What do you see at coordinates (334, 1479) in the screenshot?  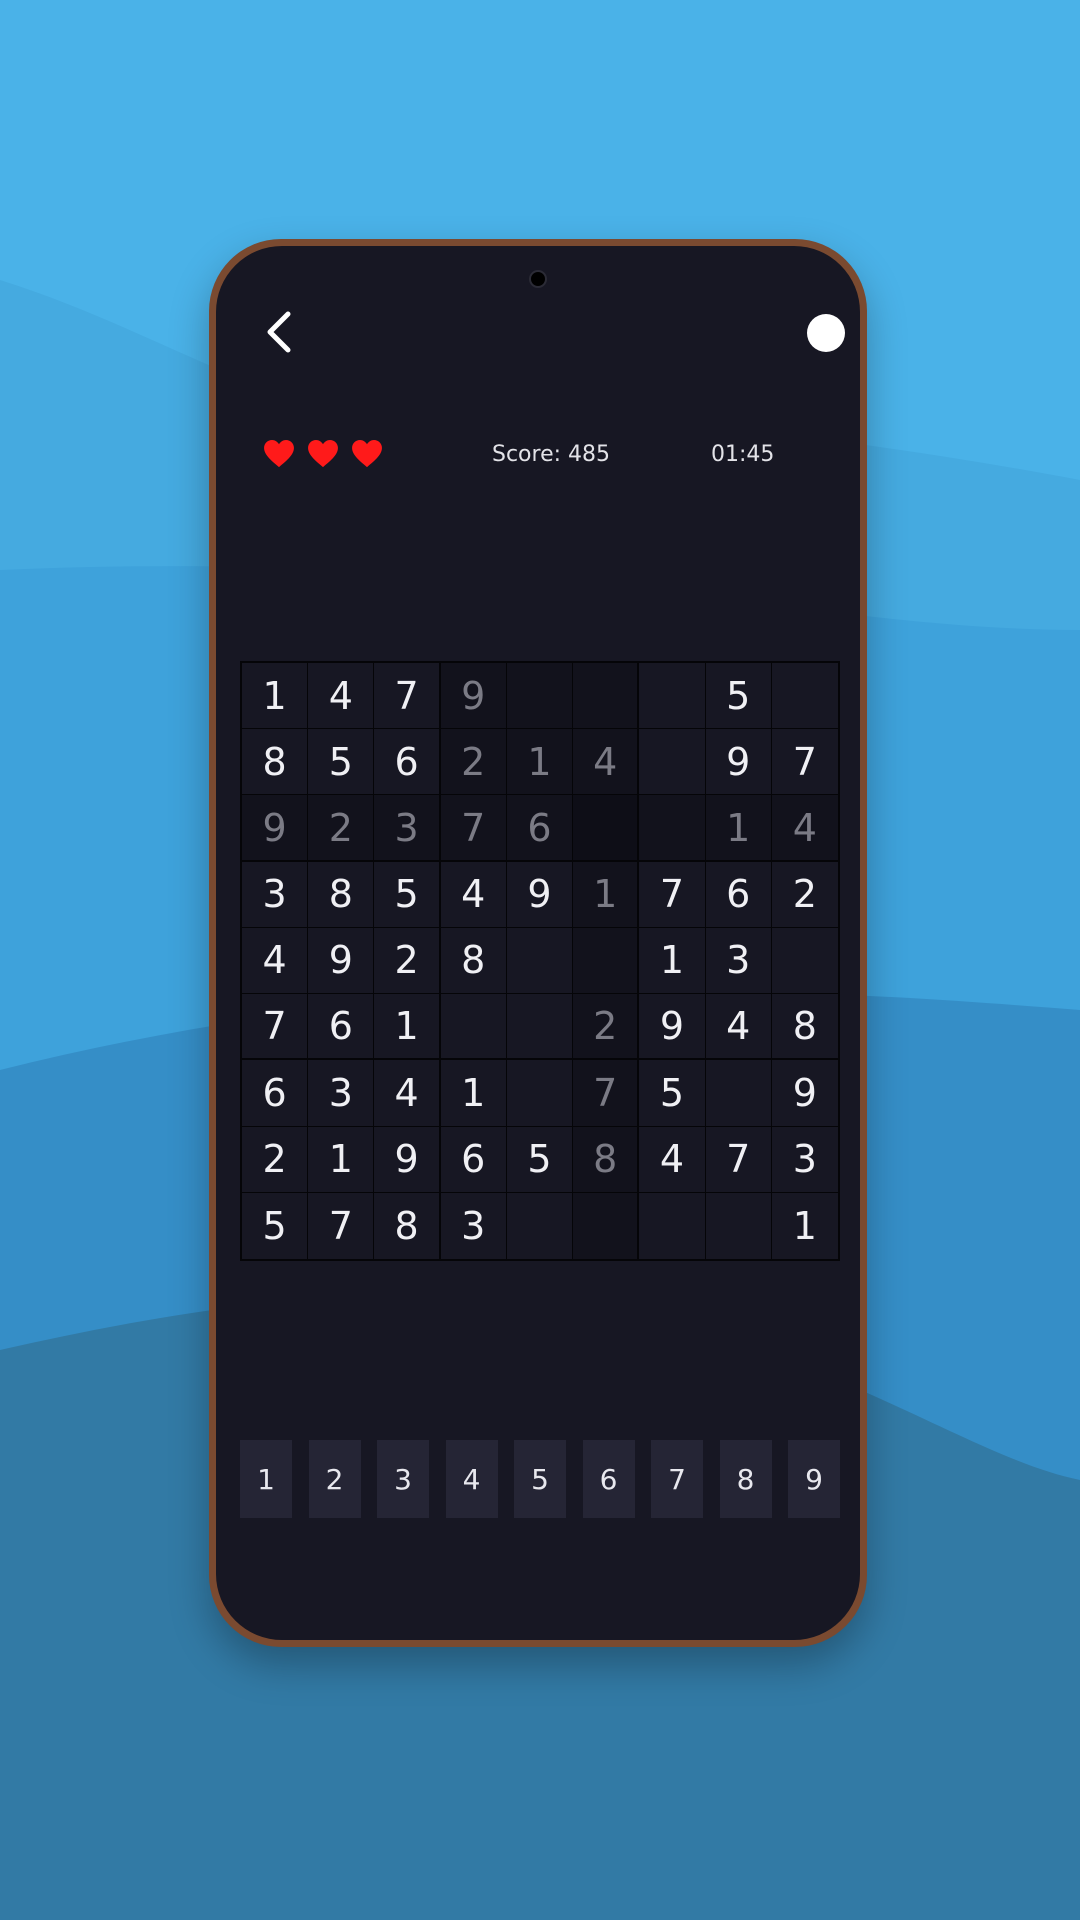 I see `number-button-2: 2` at bounding box center [334, 1479].